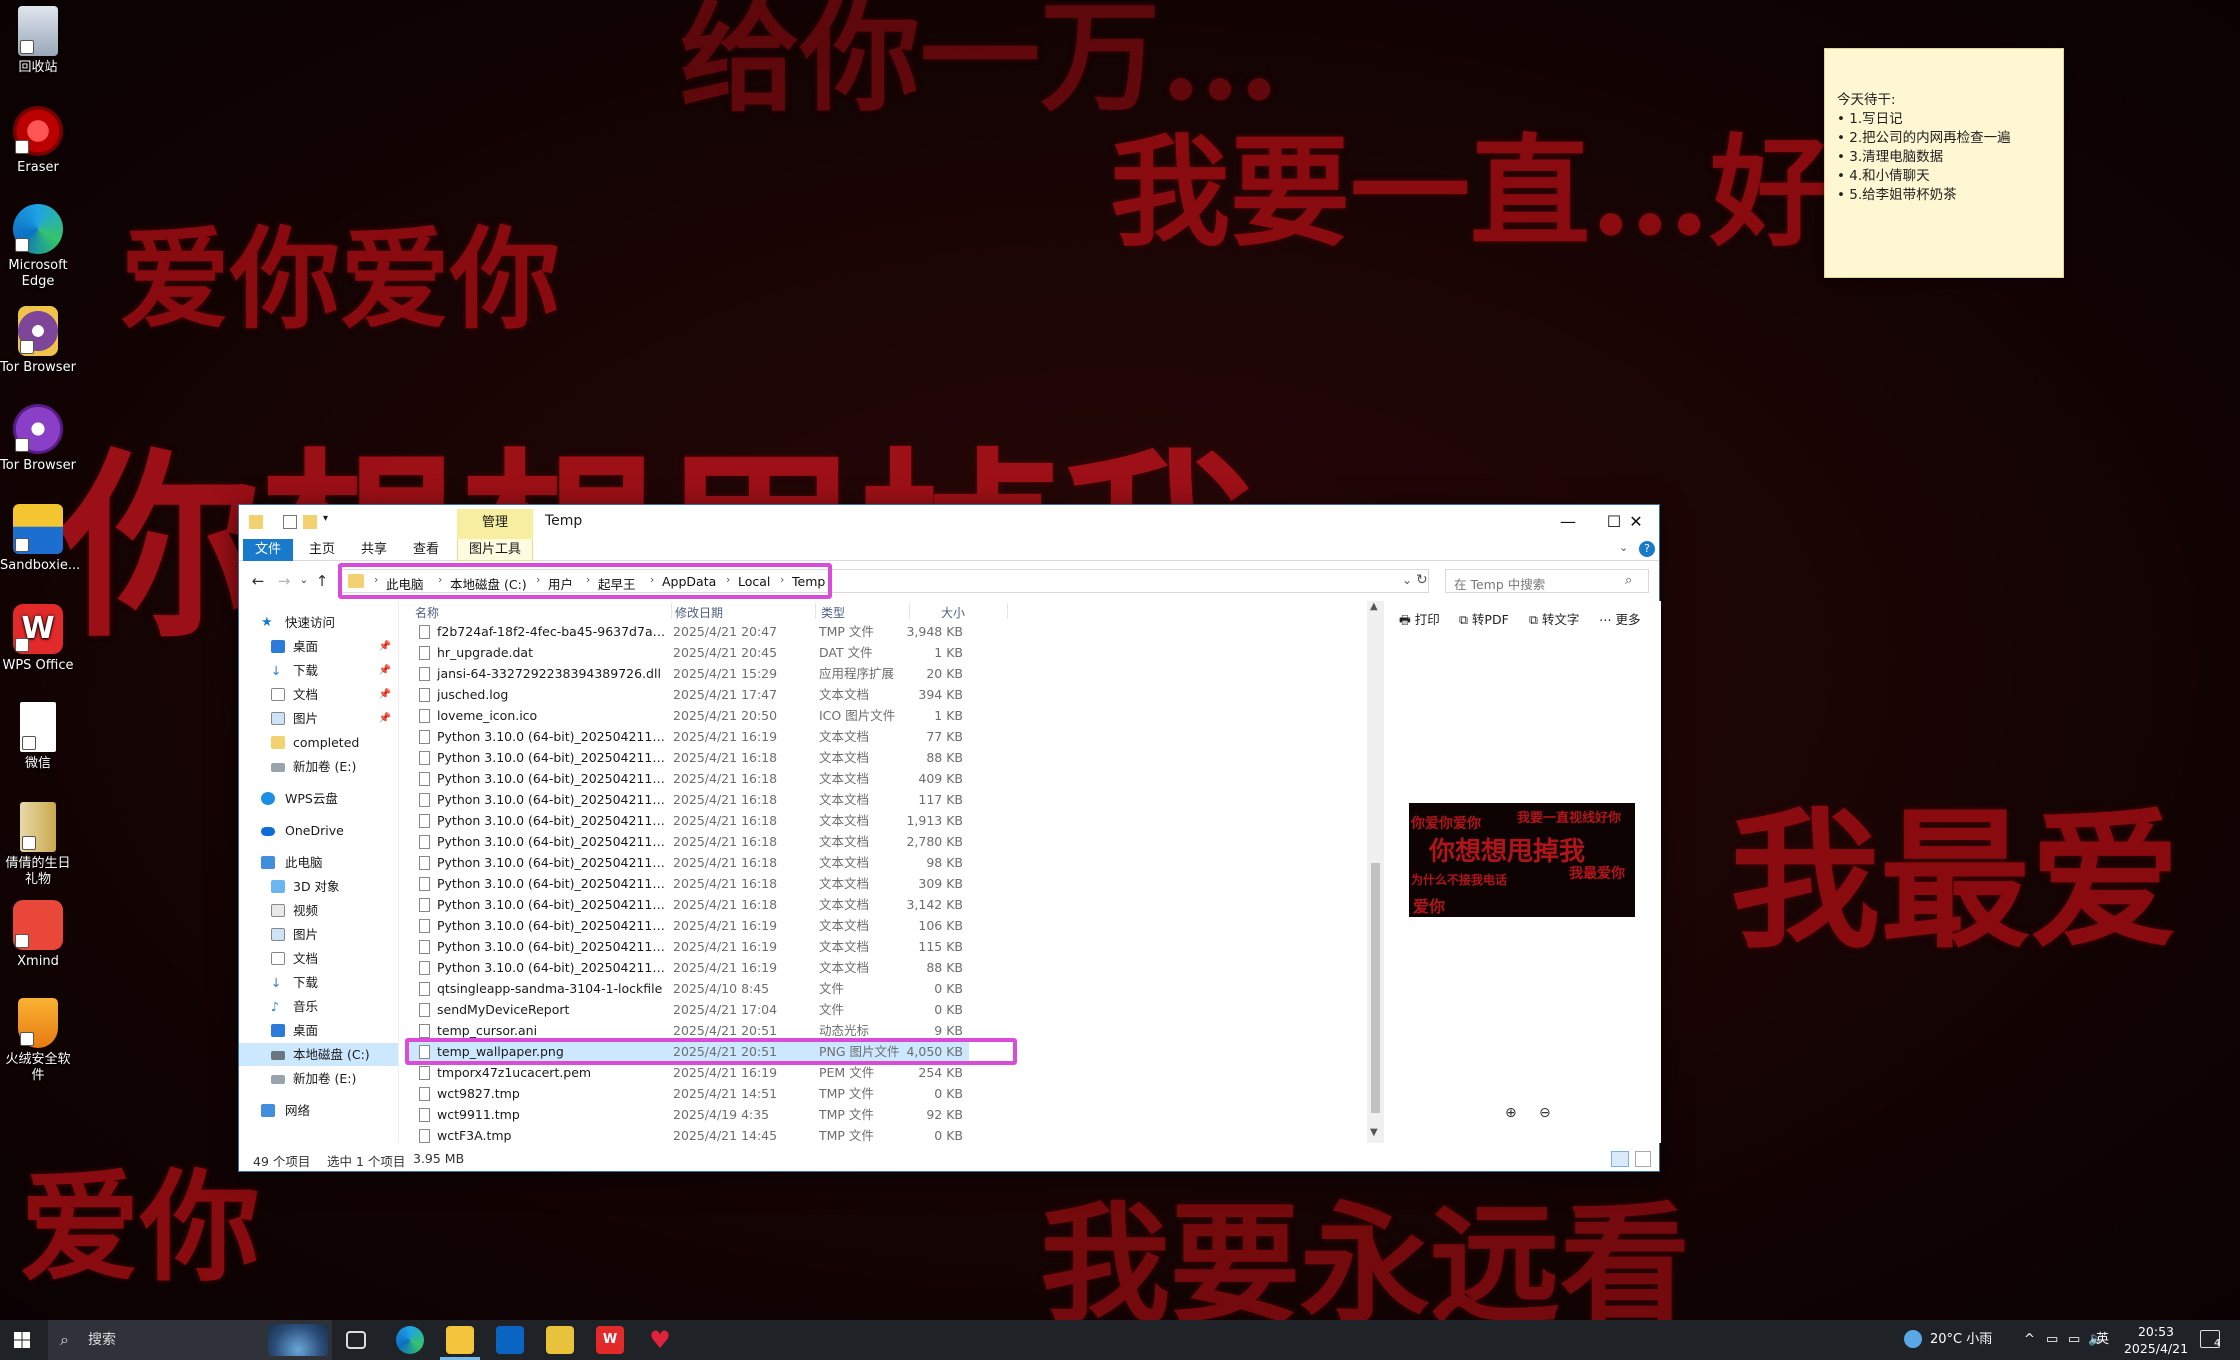 This screenshot has width=2240, height=1360. Describe the element at coordinates (318, 1054) in the screenshot. I see `nav-drive-c: 本地磁盘 (C:)` at that location.